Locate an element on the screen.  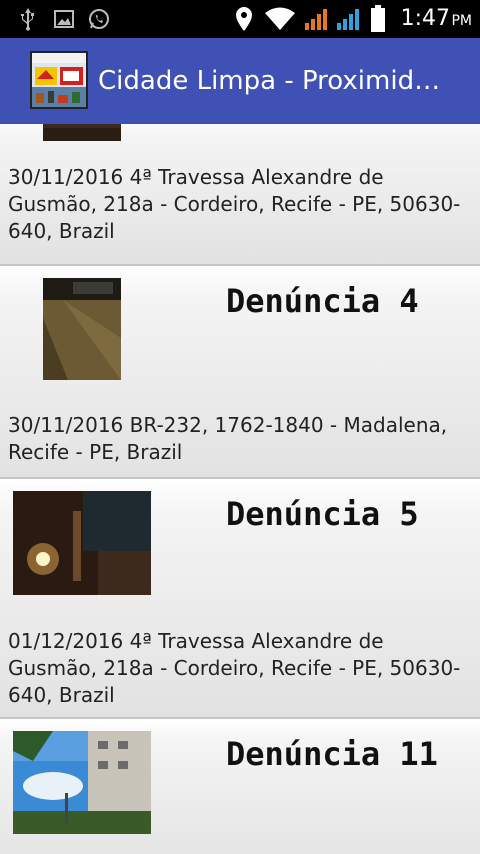
location-icon is located at coordinates (244, 19).